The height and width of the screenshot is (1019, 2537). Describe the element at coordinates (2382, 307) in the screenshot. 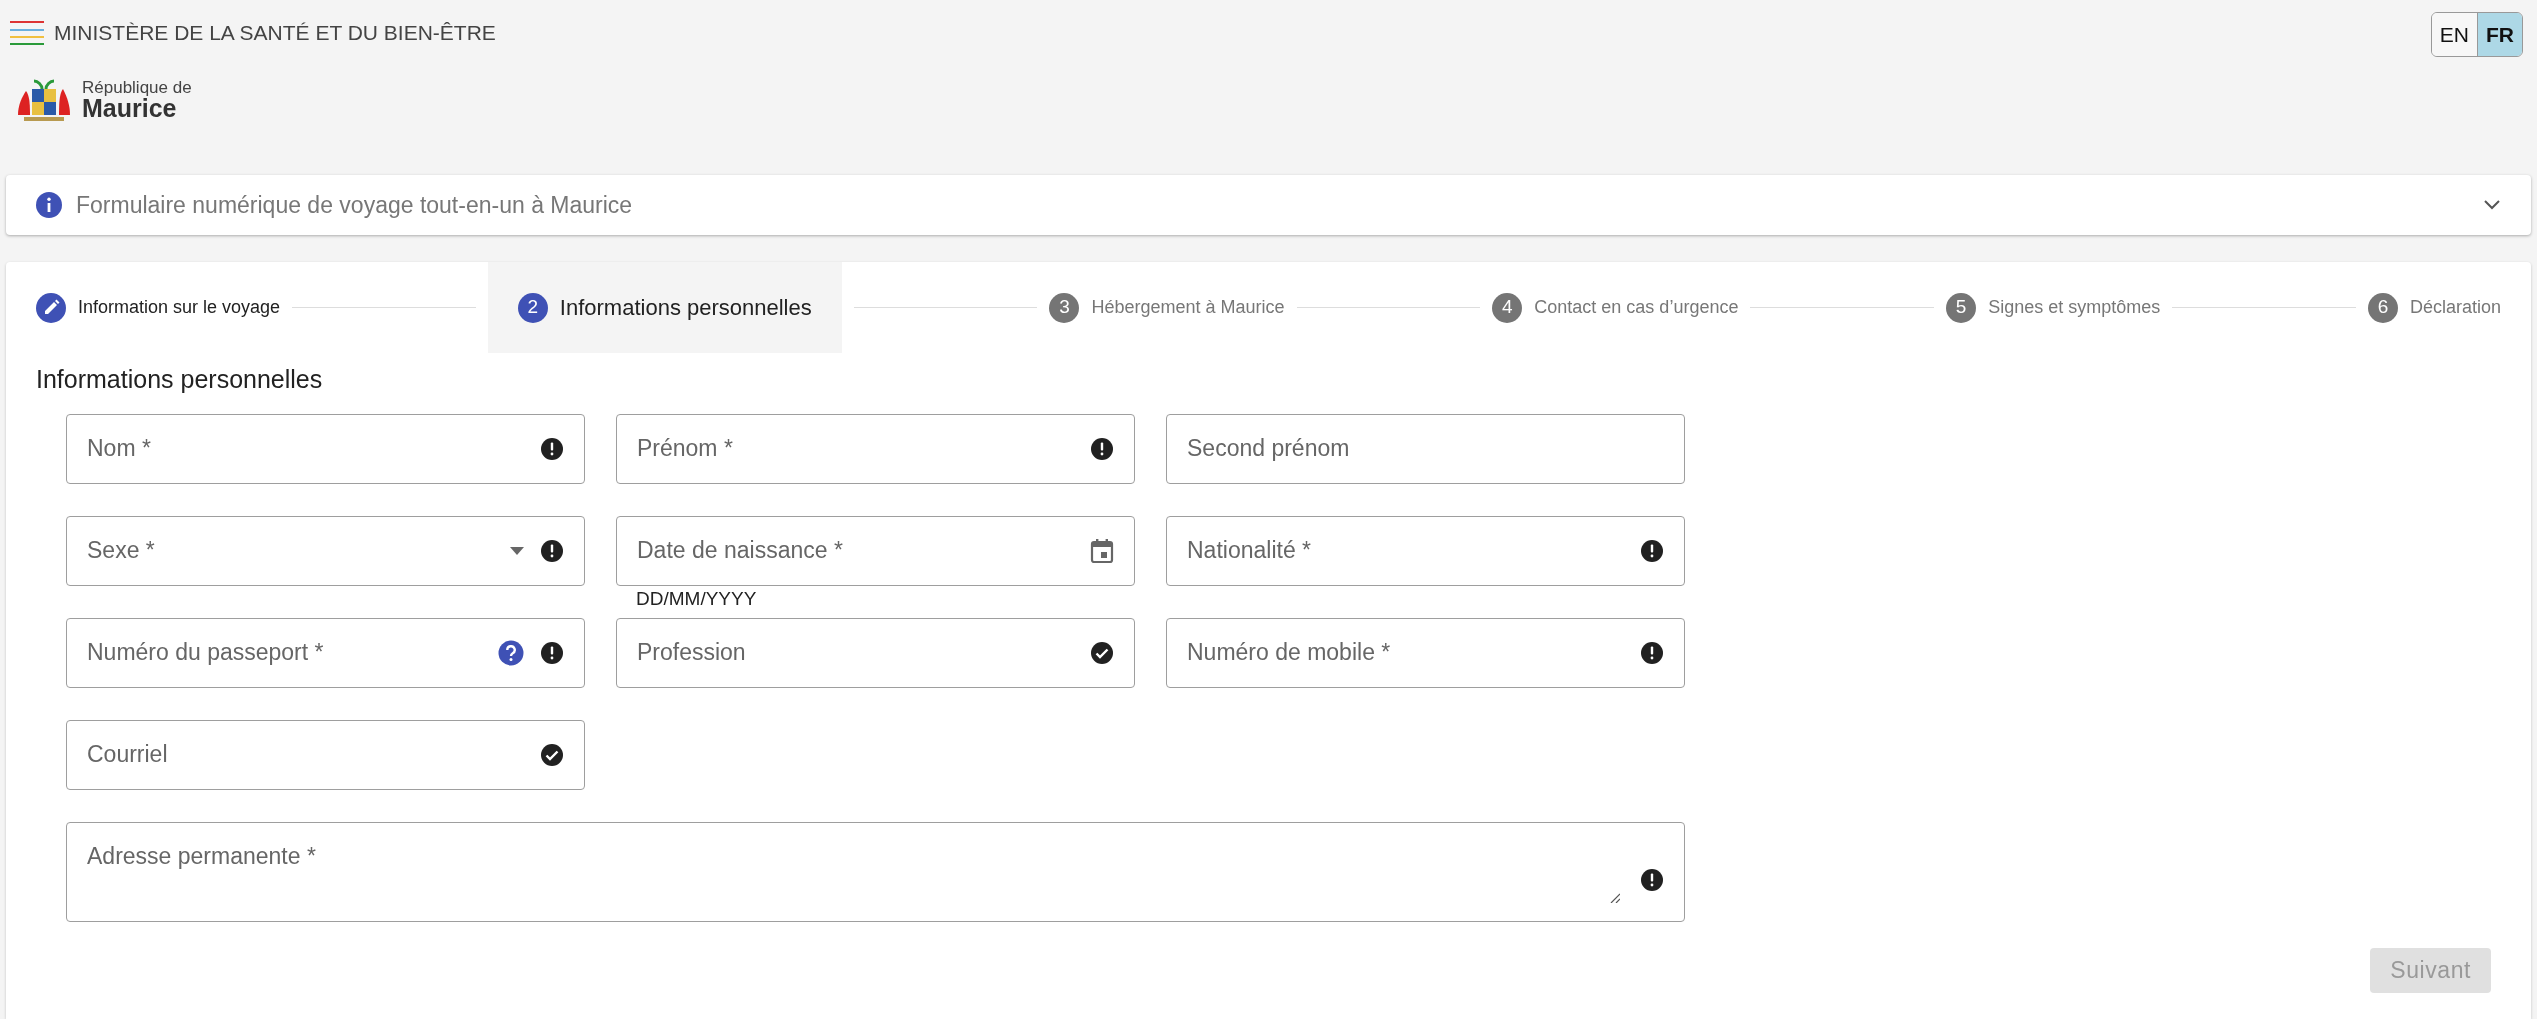

I see `step-number: 6` at that location.